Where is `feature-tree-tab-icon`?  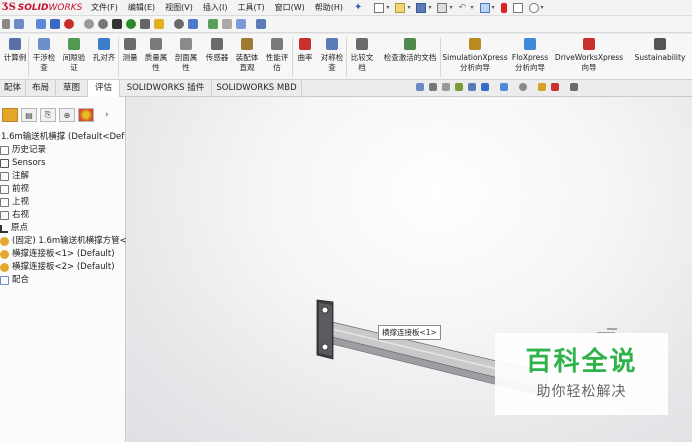
feature-tree-tab-icon is located at coordinates (10, 115).